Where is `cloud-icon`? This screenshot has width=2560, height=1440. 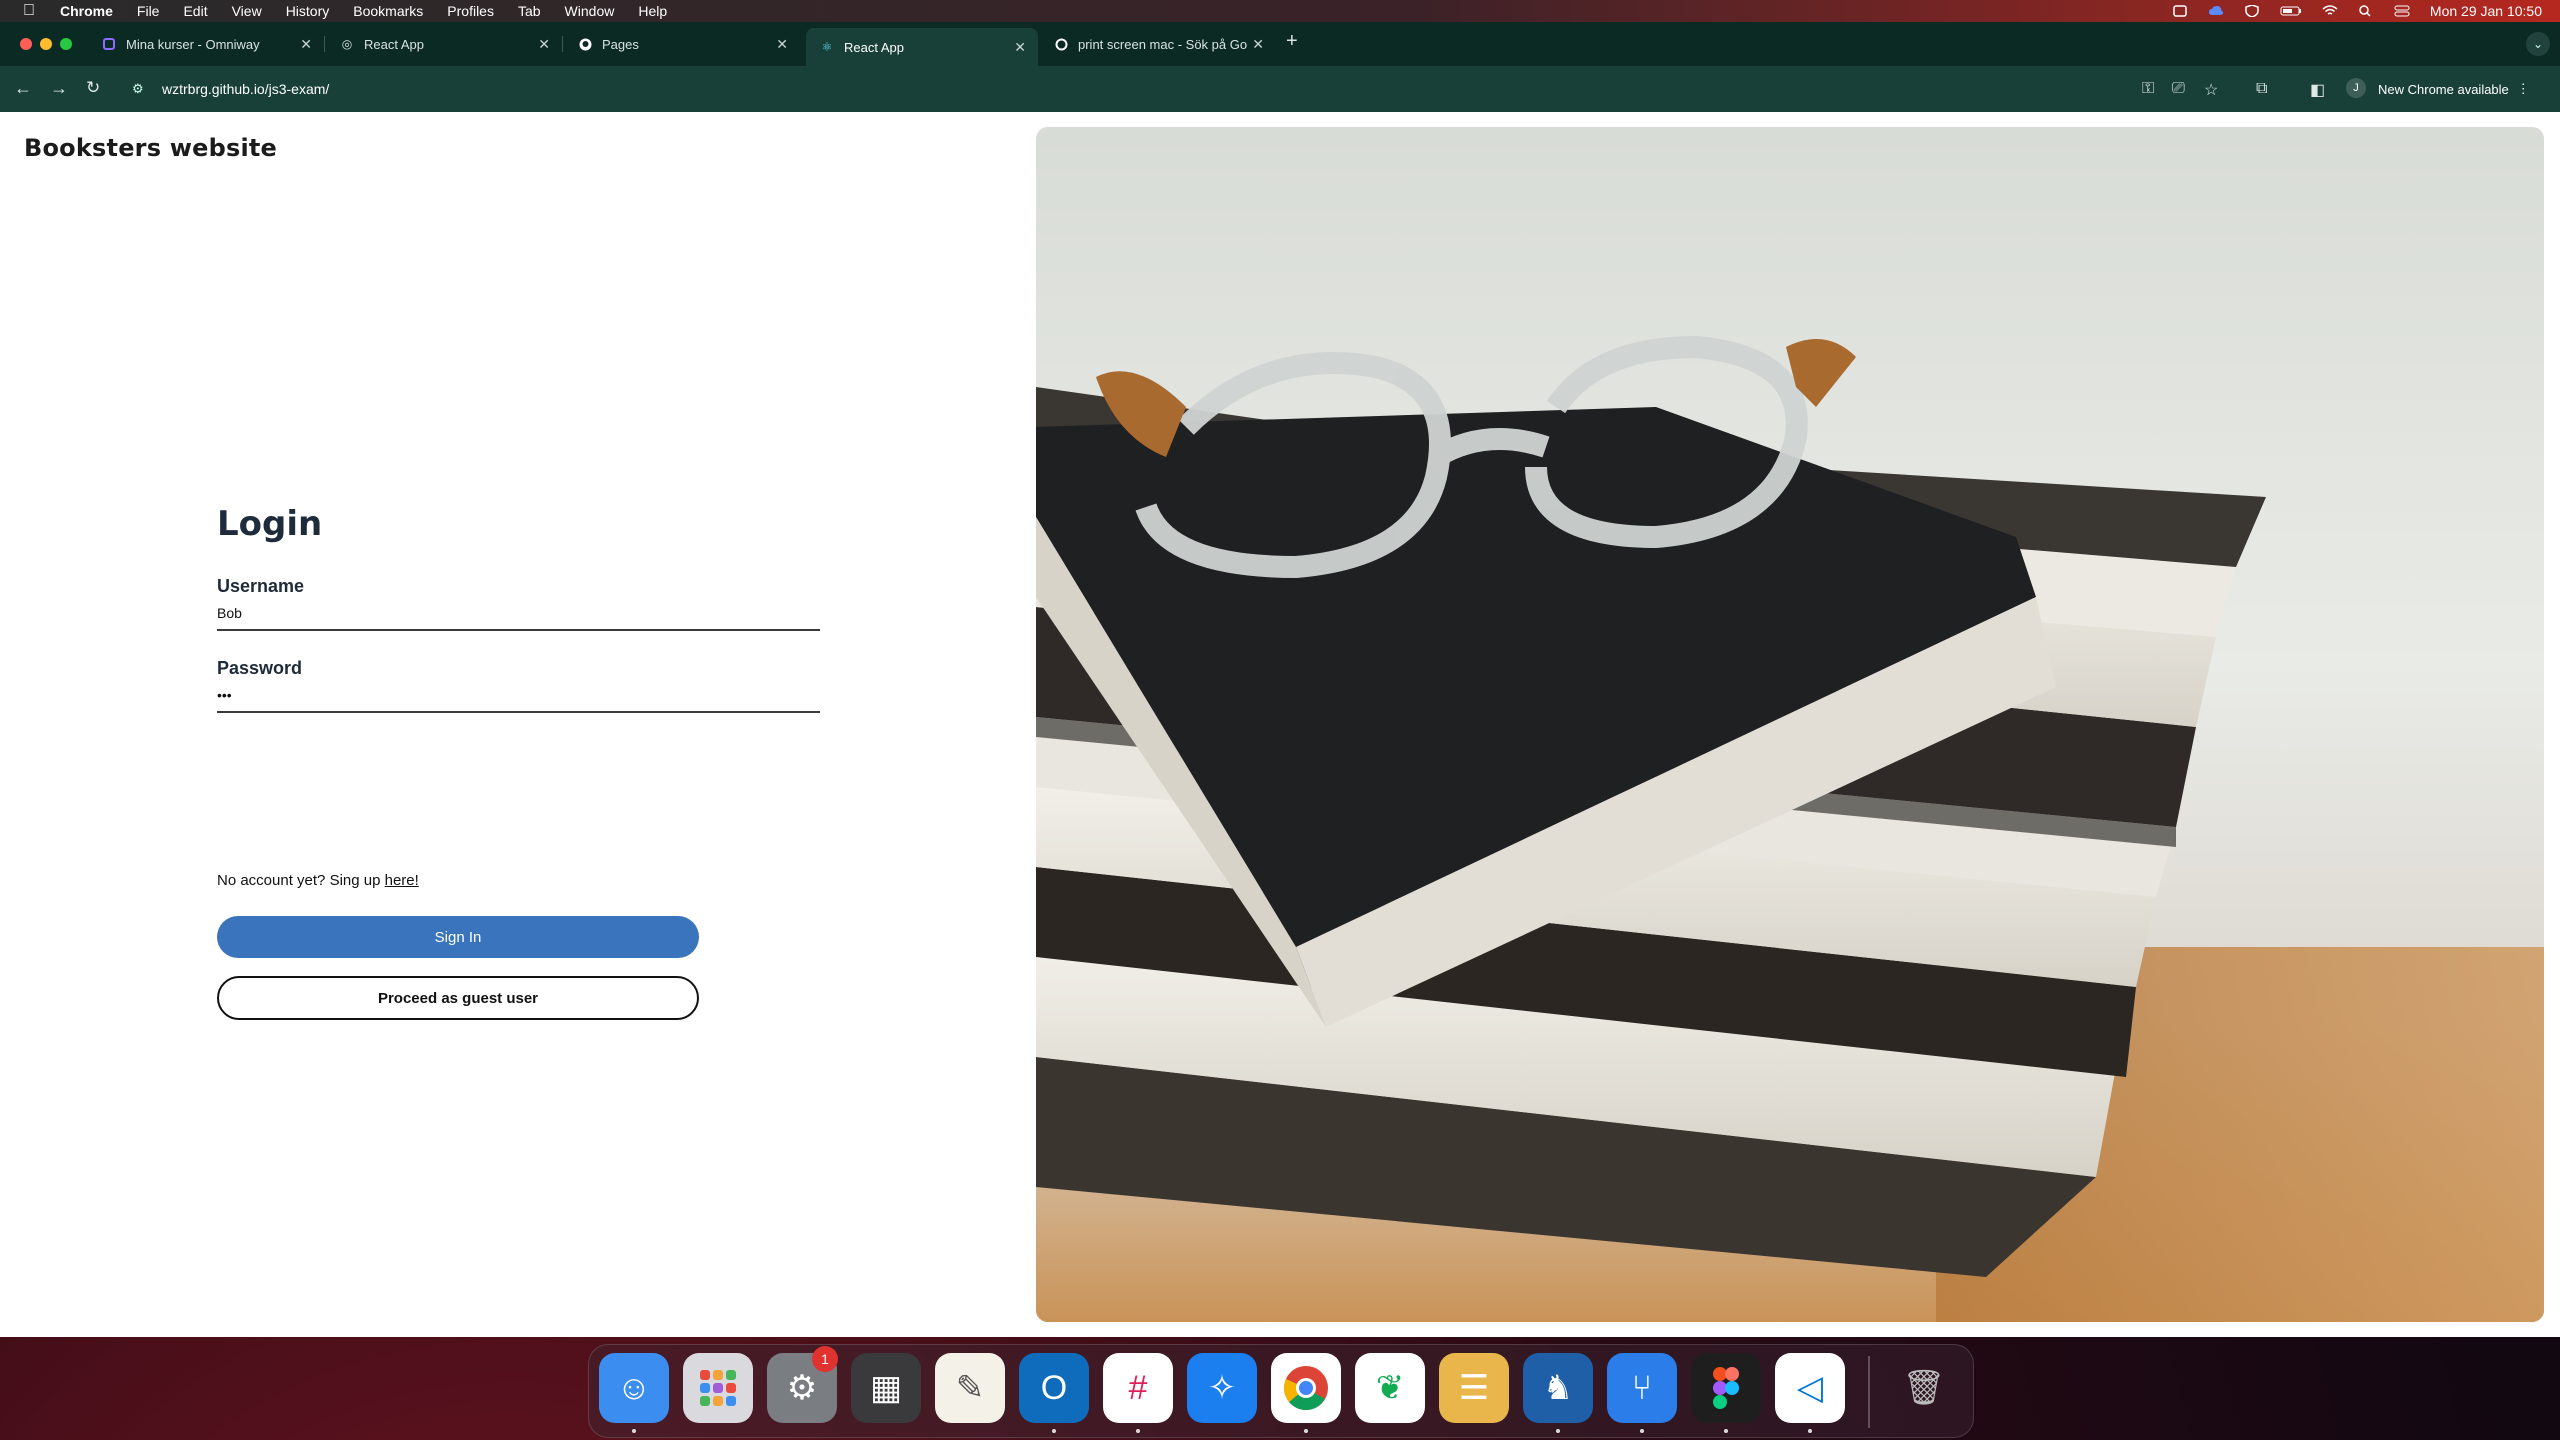
cloud-icon is located at coordinates (2216, 11).